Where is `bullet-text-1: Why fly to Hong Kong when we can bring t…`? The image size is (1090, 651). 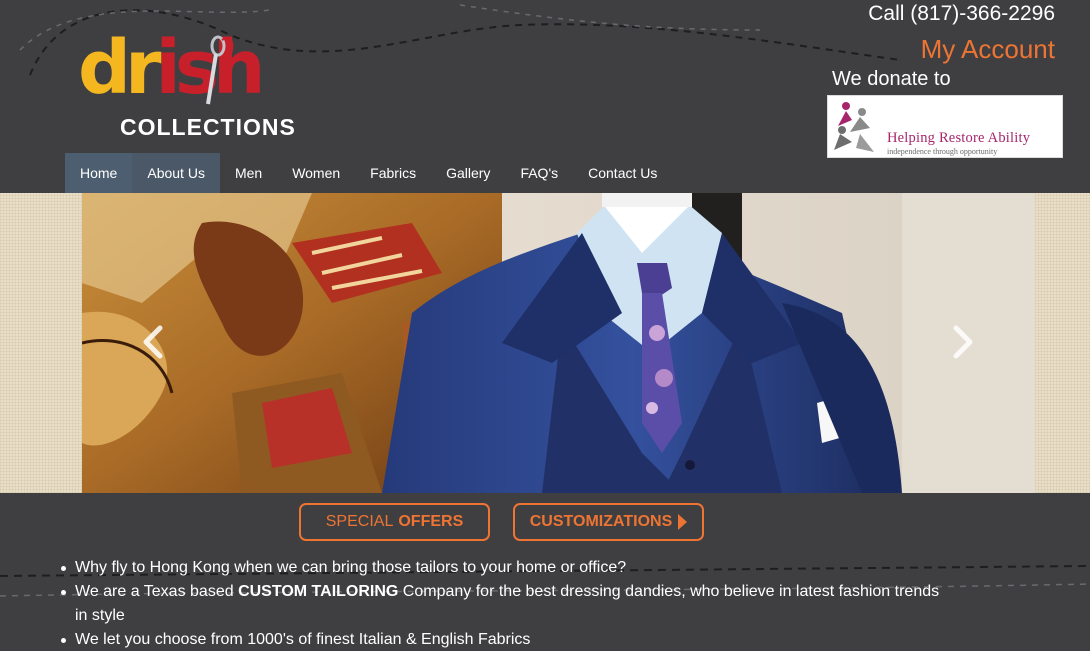 bullet-text-1: Why fly to Hong Kong when we can bring t… is located at coordinates (351, 567).